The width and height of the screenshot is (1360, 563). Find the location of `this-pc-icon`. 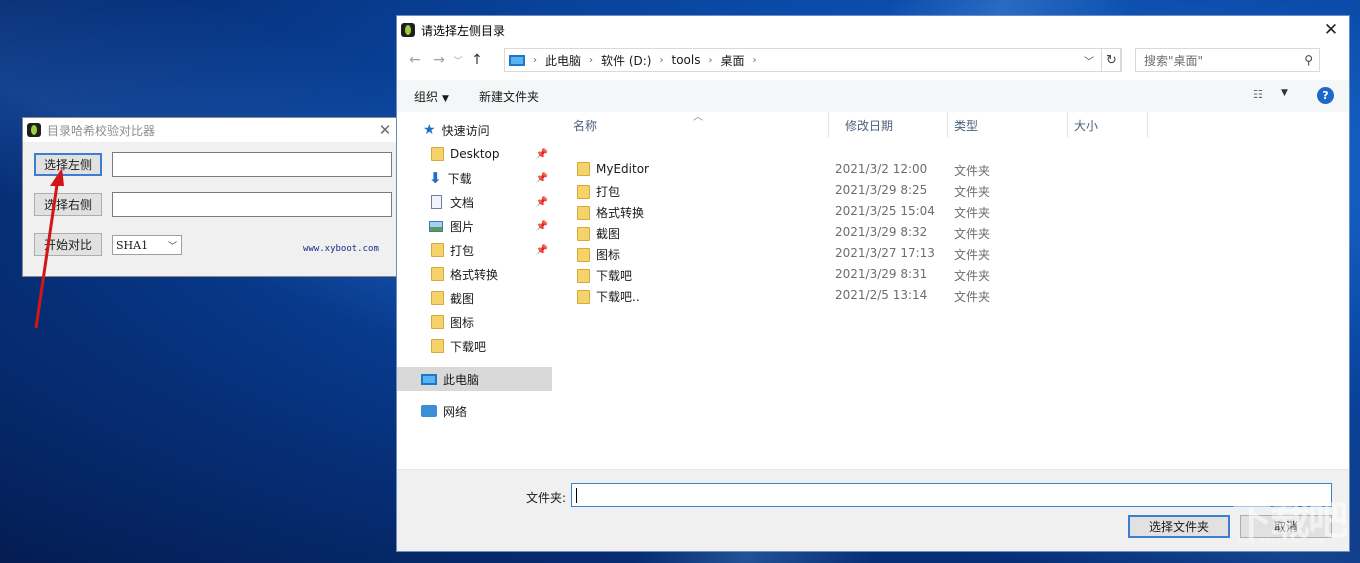

this-pc-icon is located at coordinates (517, 60).